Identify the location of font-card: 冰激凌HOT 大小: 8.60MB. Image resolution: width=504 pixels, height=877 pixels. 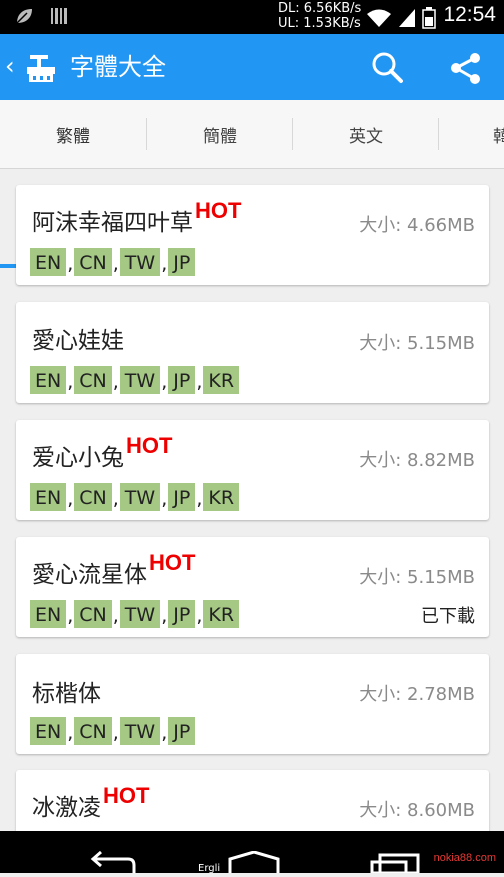
(252, 800).